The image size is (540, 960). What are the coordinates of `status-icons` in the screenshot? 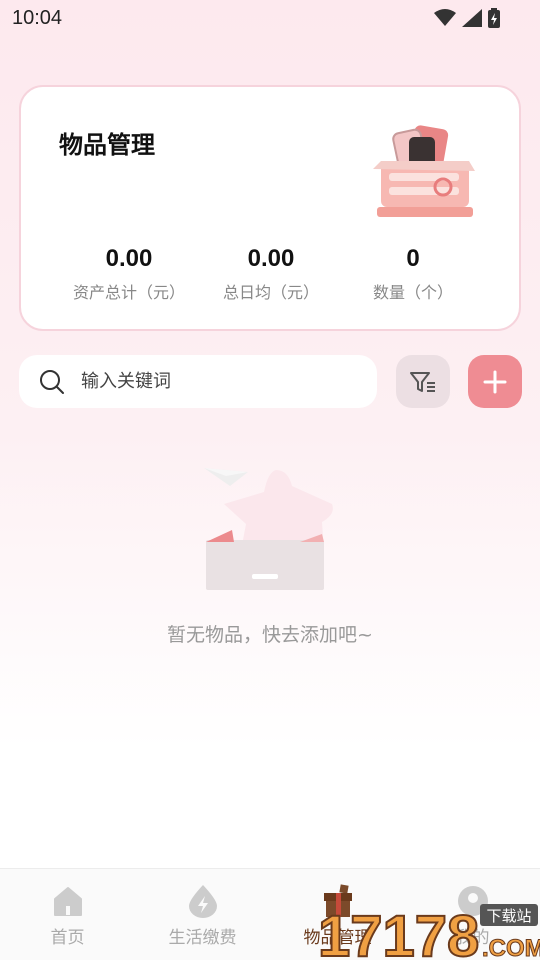 It's located at (467, 18).